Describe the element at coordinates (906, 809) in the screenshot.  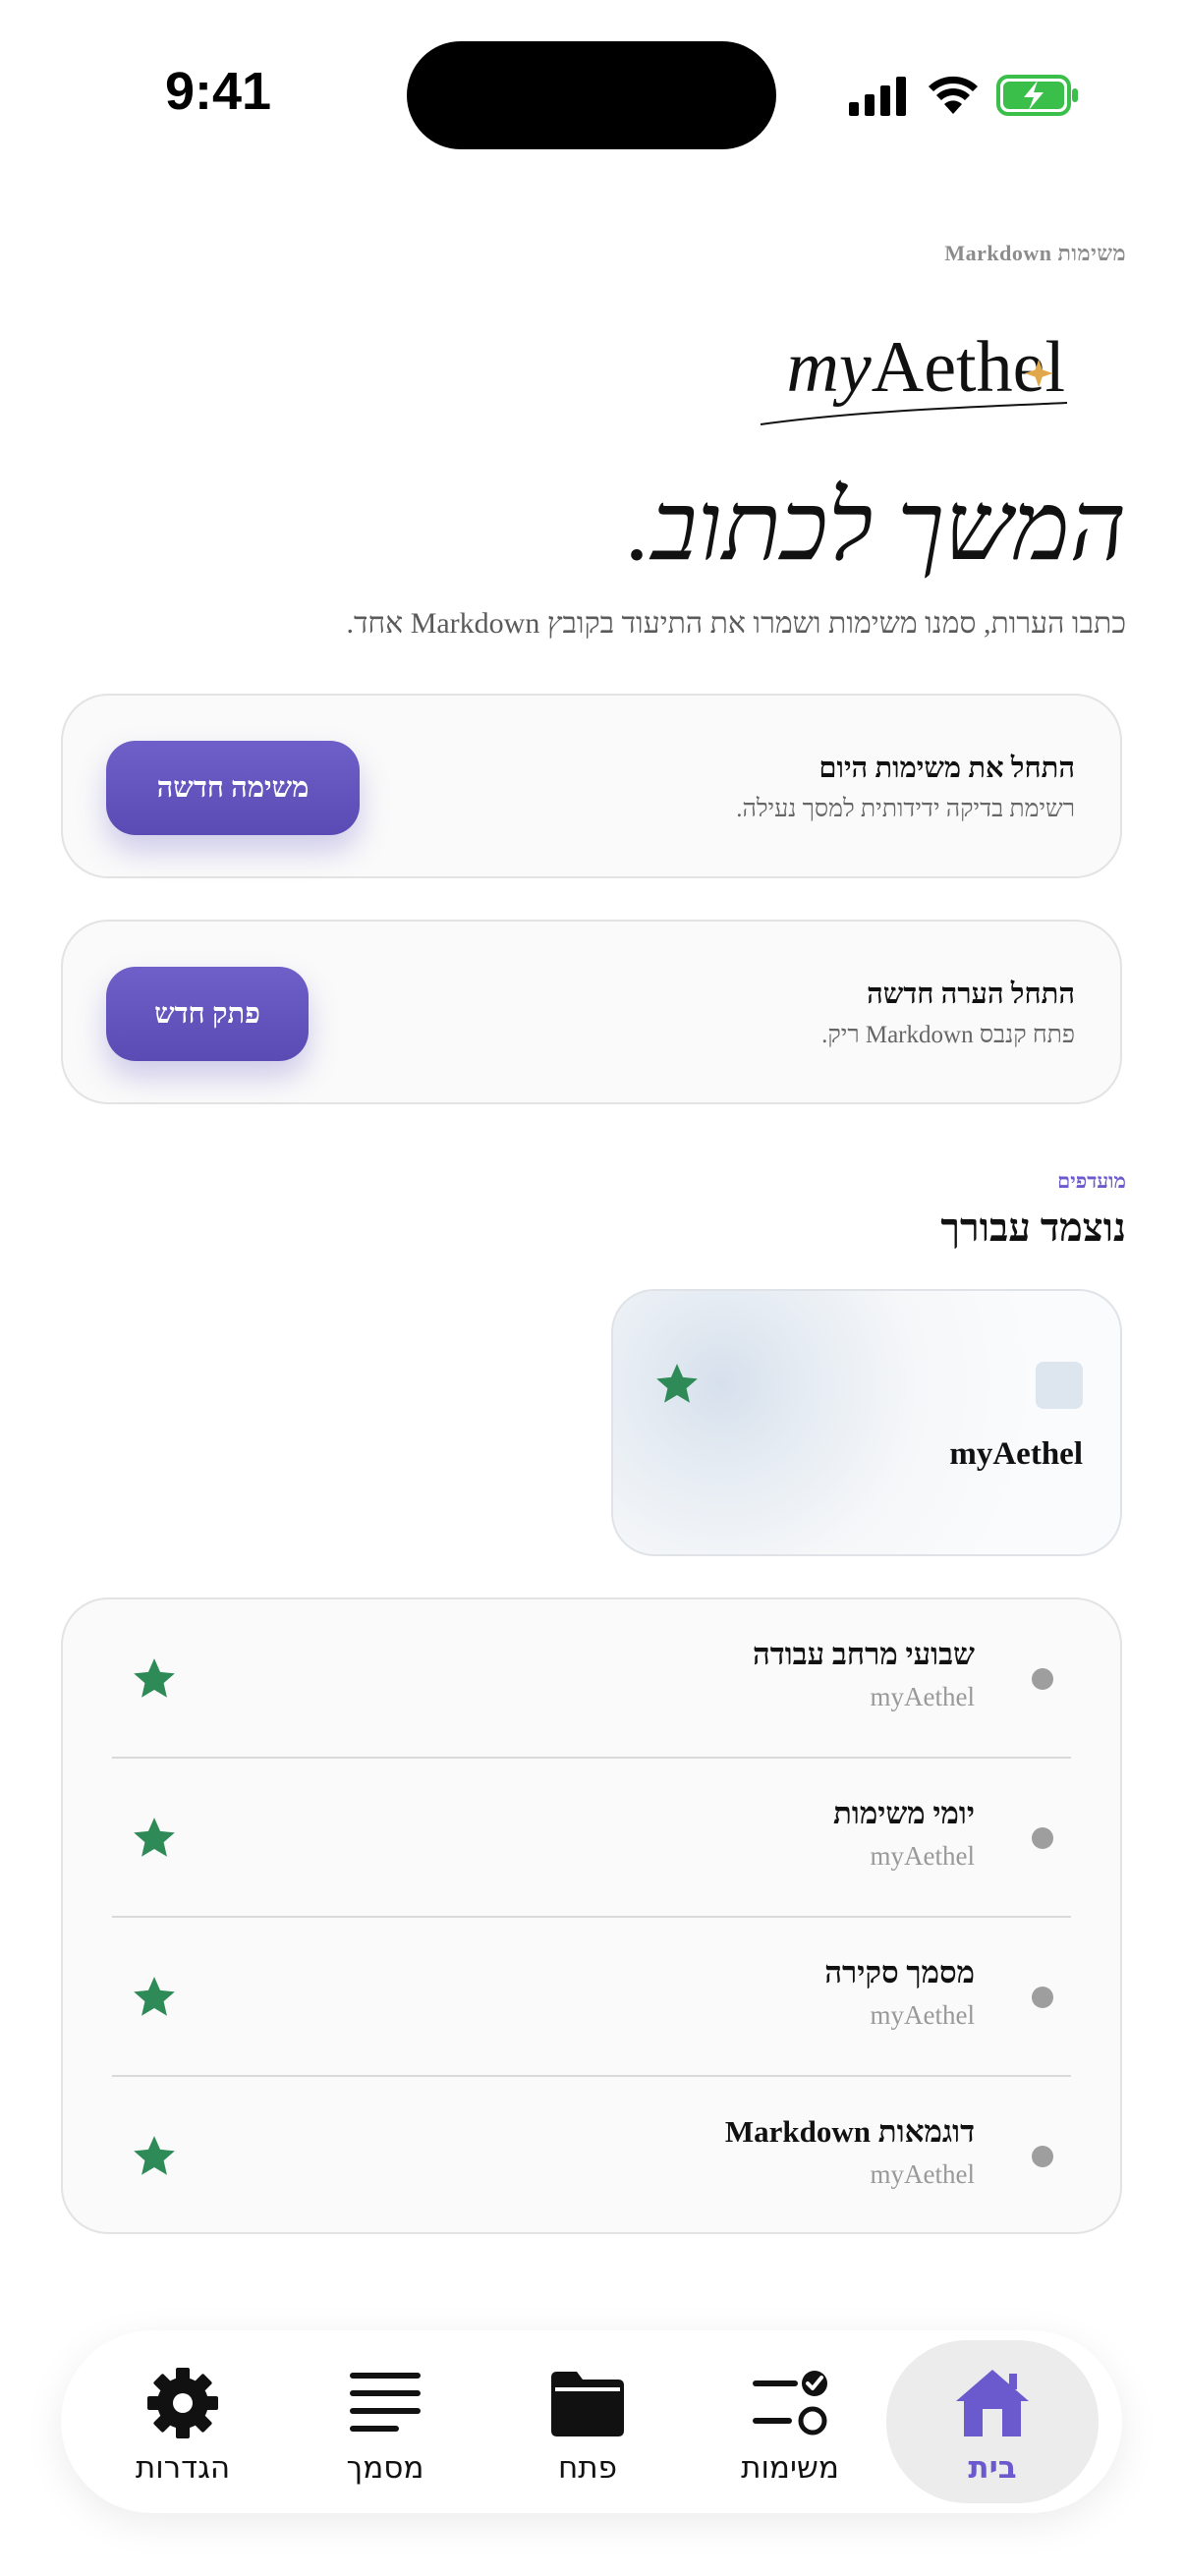
I see `card-description: רשימת בדיקה ידידותית למסך נעילה.` at that location.